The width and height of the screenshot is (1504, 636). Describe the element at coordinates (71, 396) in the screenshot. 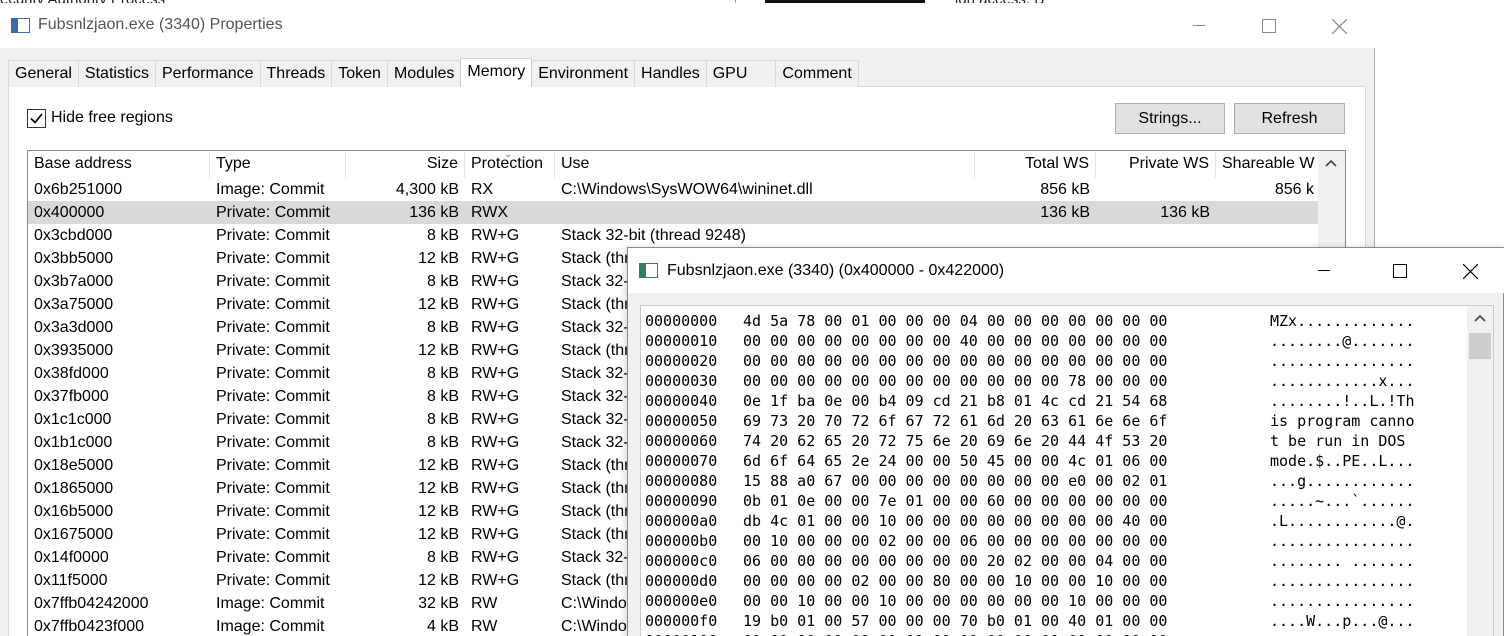

I see `cell-base-address: 0x37fb000` at that location.